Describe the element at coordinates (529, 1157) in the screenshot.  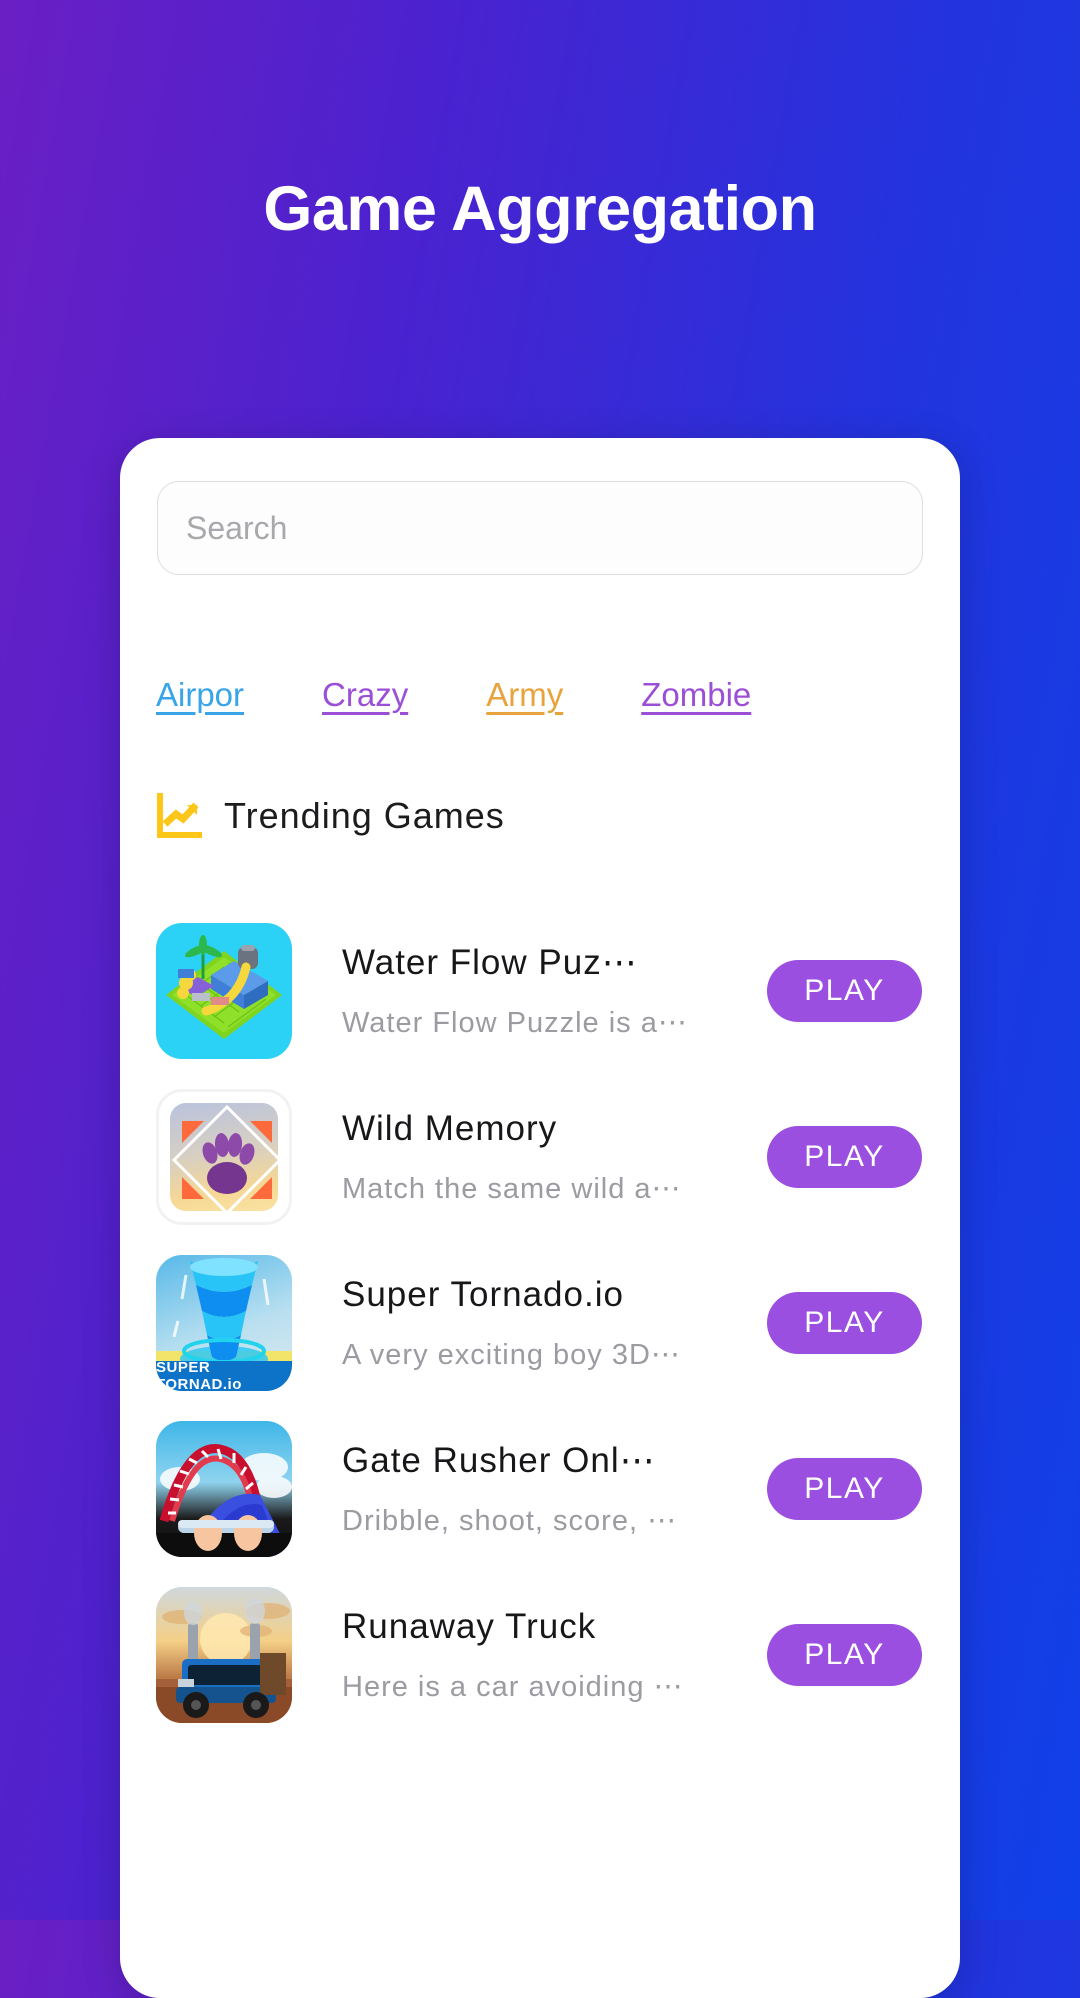
I see `game-text: Wild Memory Match the same wild a⋯` at that location.